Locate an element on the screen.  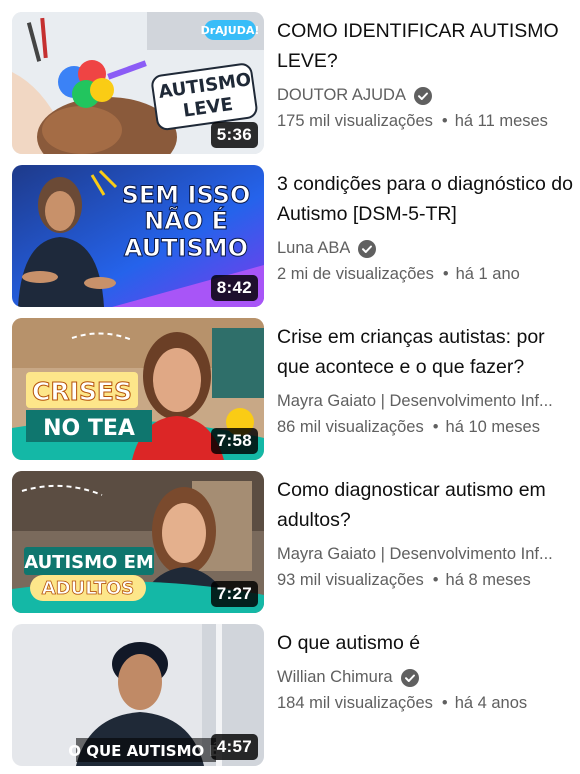
duration-badge: 5:36 is located at coordinates (234, 135).